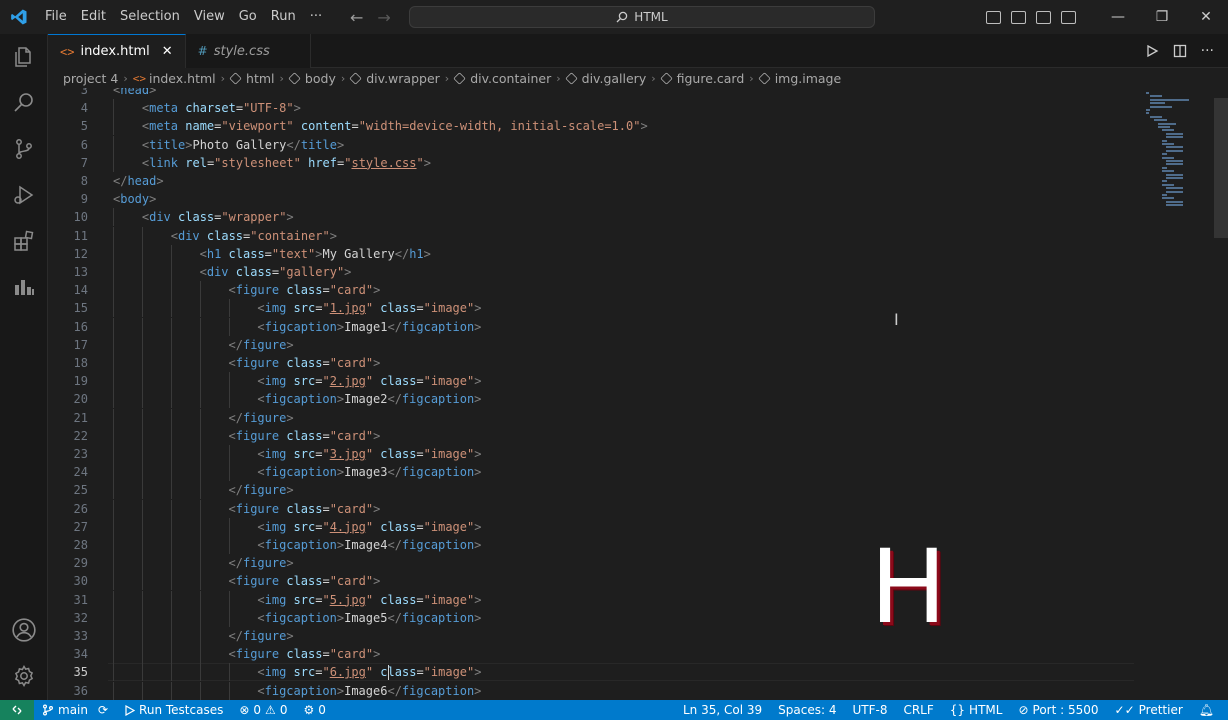  What do you see at coordinates (593, 108) in the screenshot?
I see `code-line: 4 <meta charset="UTF-8">` at bounding box center [593, 108].